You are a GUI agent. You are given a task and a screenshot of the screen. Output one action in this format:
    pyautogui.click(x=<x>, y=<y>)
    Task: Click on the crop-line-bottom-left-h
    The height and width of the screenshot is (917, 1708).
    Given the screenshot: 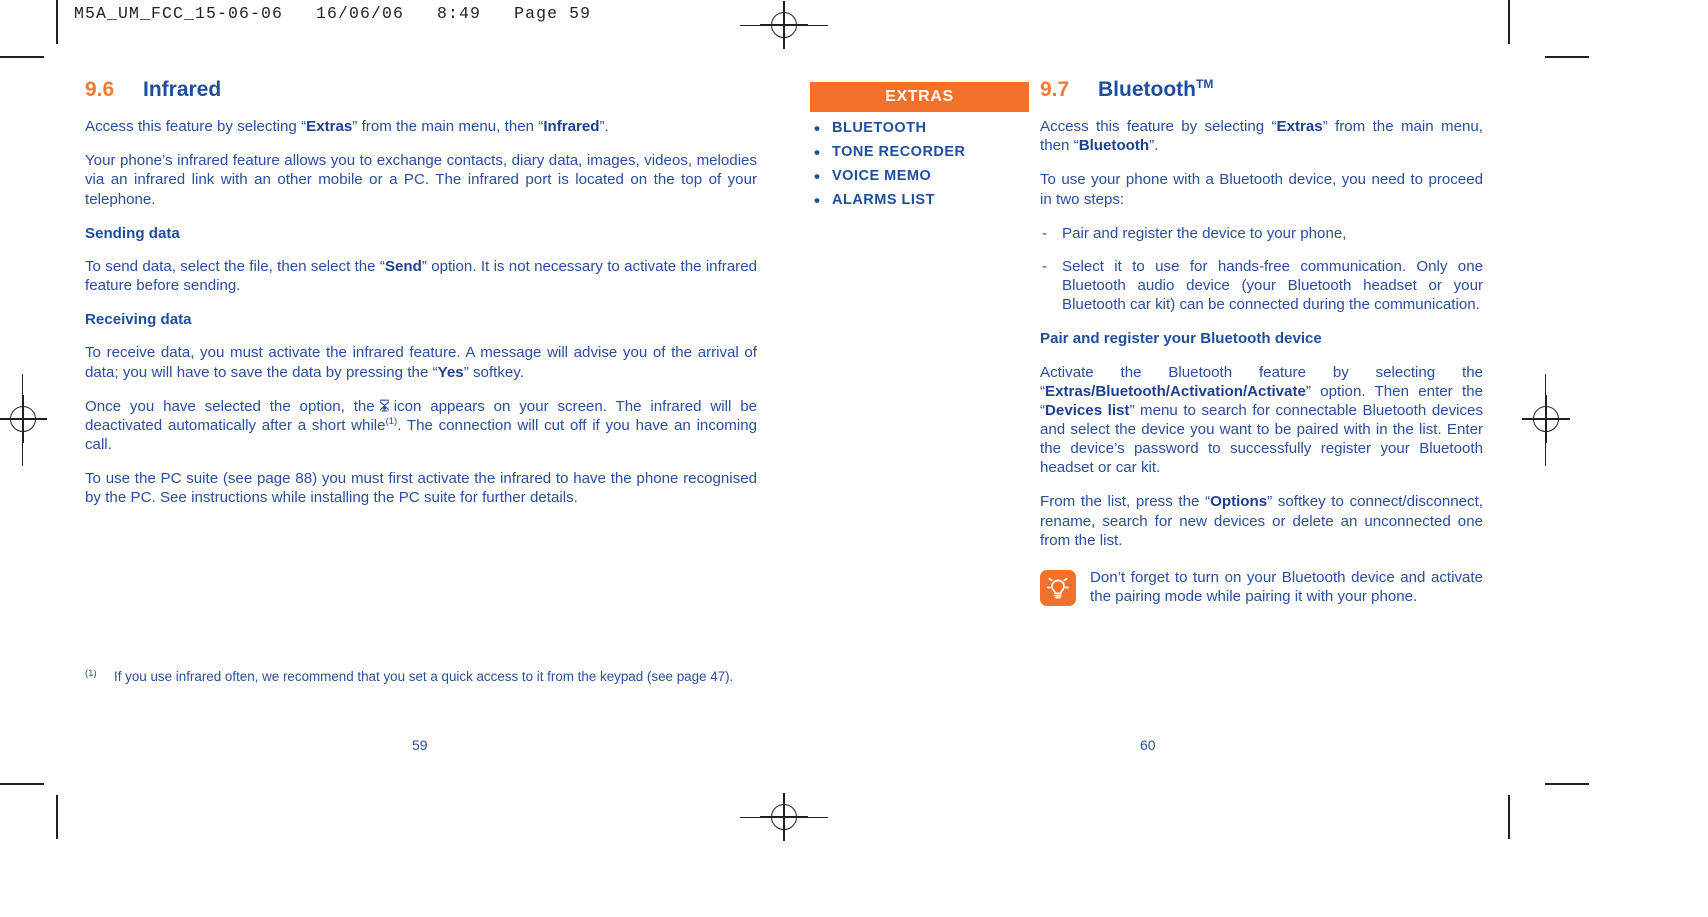 What is the action you would take?
    pyautogui.click(x=22, y=784)
    